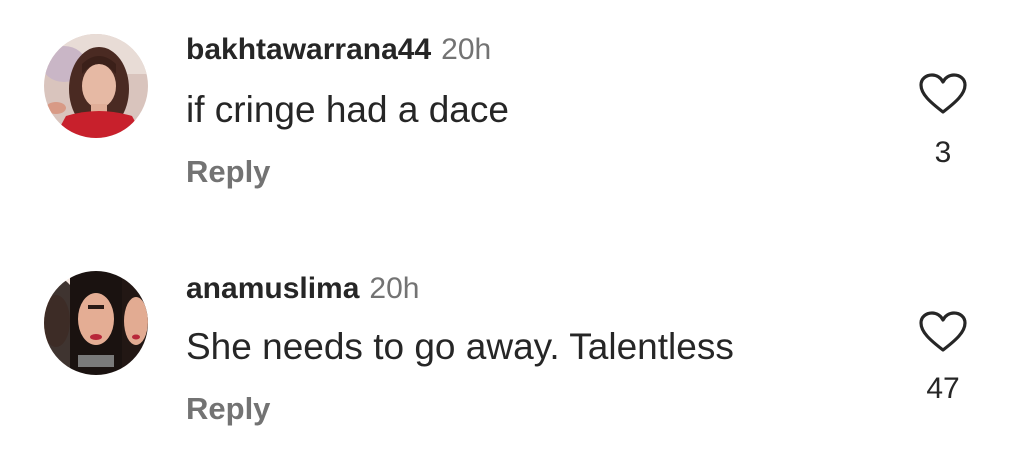 This screenshot has height=461, width=1024. Describe the element at coordinates (943, 152) in the screenshot. I see `like-count: 3` at that location.